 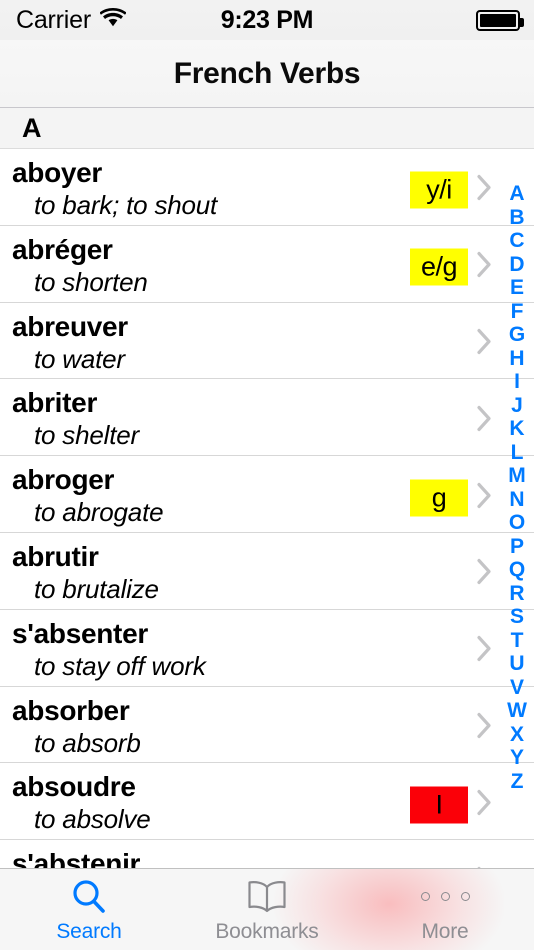 I want to click on status-bar-left: Carrier, so click(x=71, y=20).